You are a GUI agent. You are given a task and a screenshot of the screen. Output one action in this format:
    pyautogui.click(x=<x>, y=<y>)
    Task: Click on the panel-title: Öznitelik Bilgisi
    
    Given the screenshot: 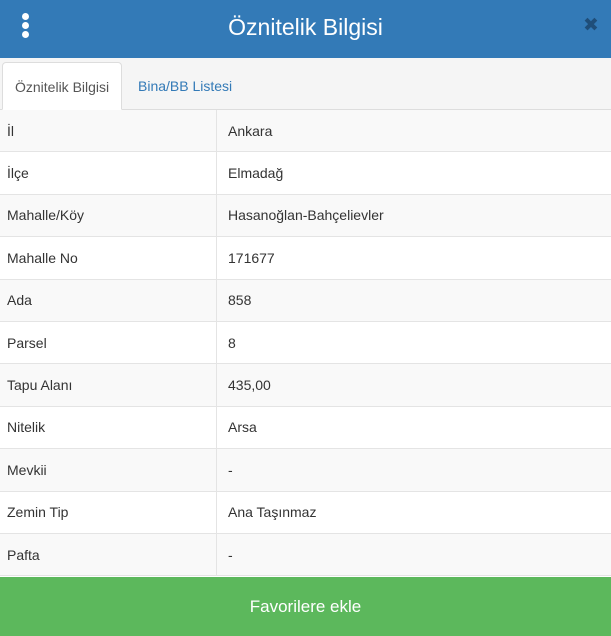 What is the action you would take?
    pyautogui.click(x=305, y=27)
    